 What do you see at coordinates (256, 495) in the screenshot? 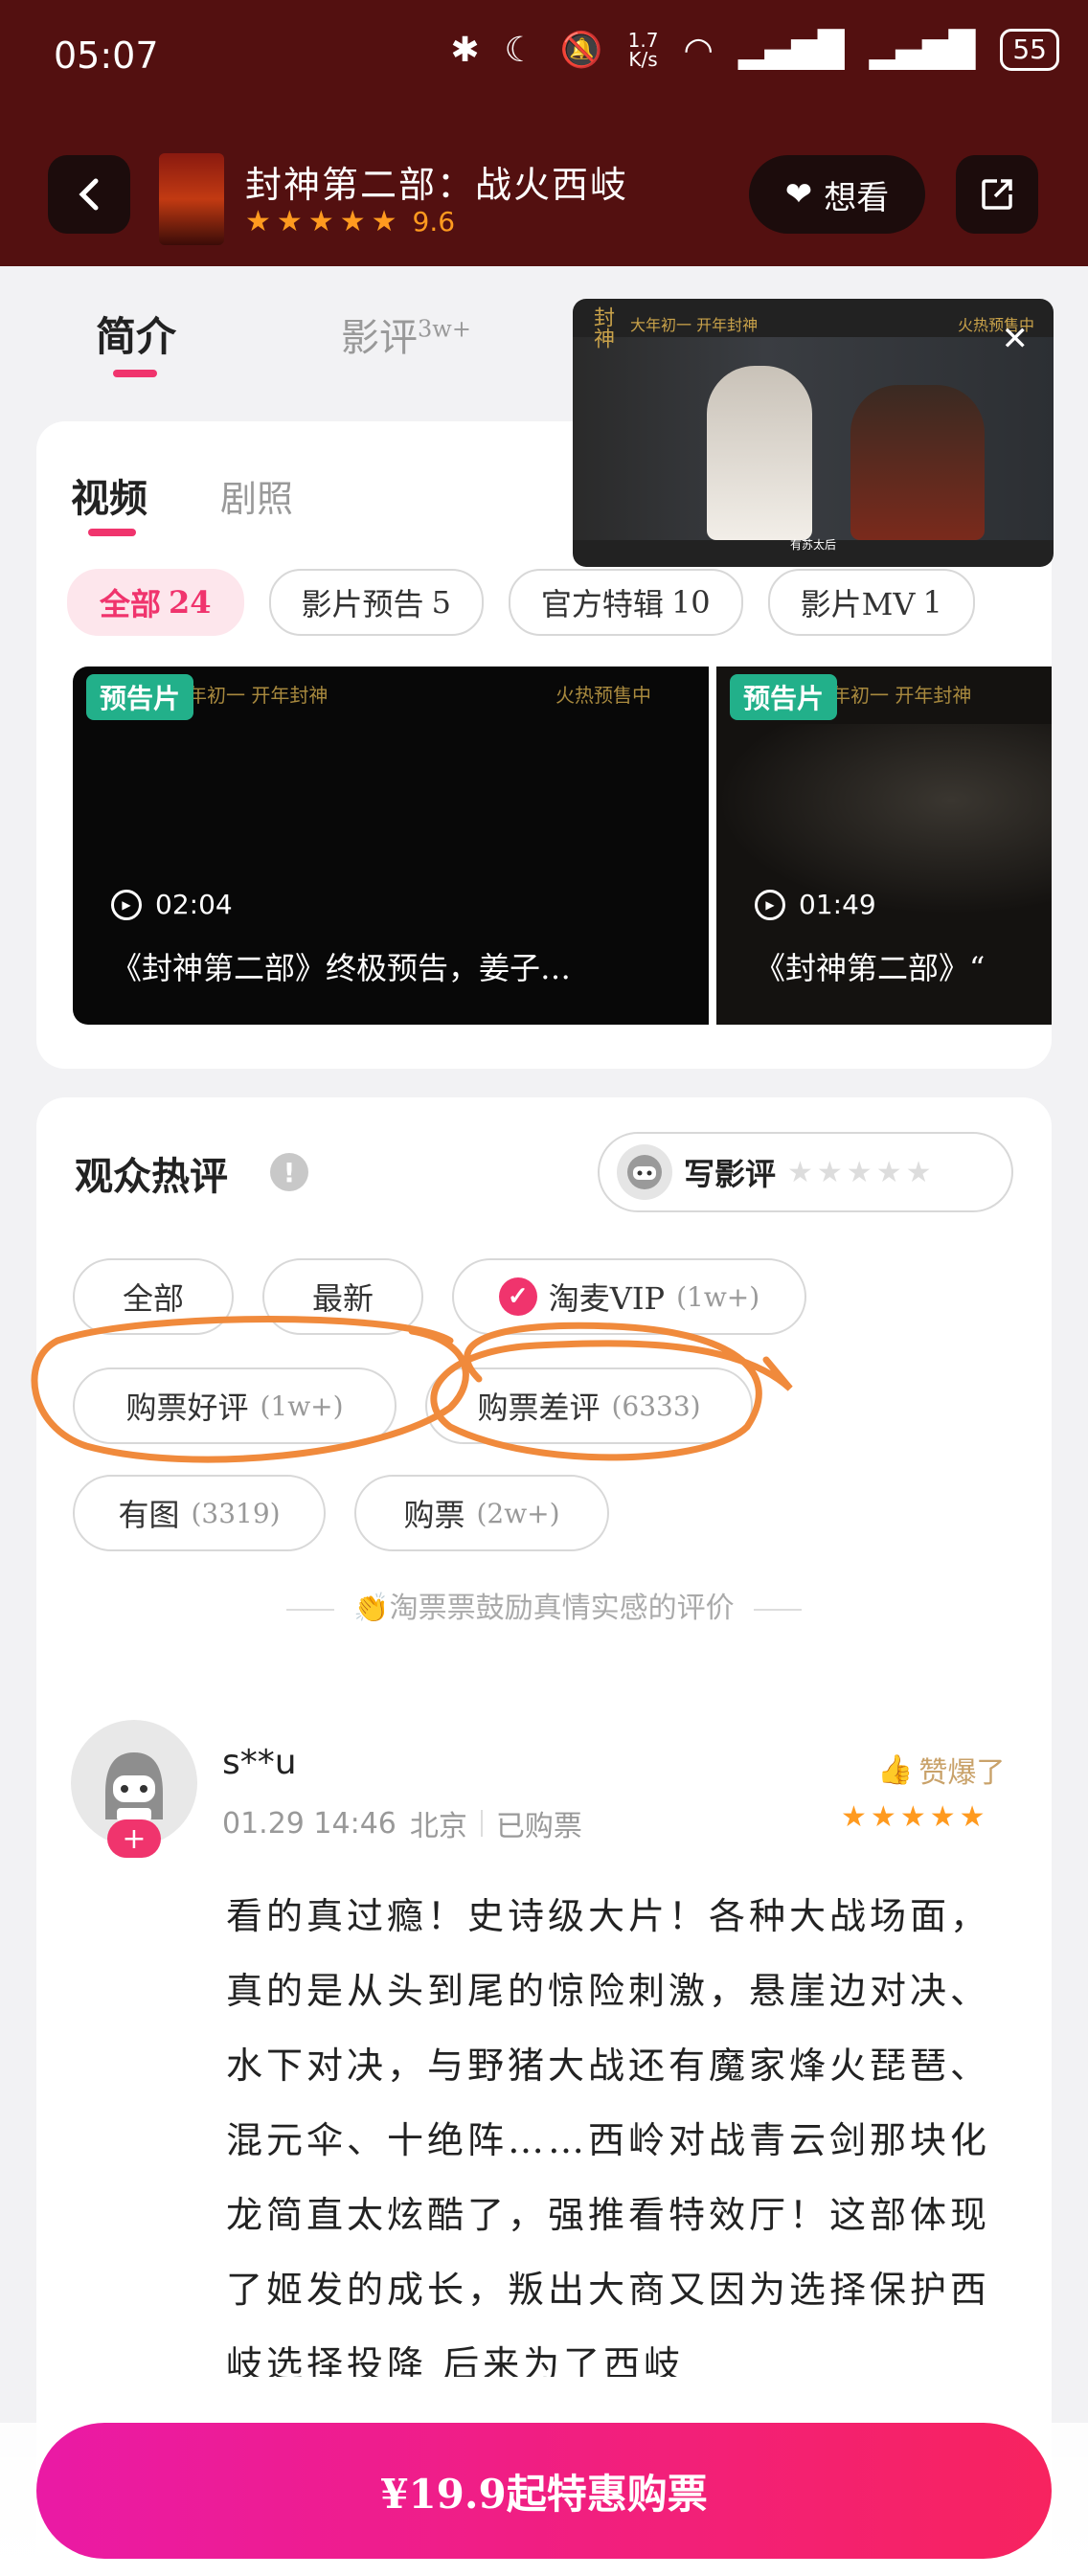
I see `tab-photos: 剧照` at bounding box center [256, 495].